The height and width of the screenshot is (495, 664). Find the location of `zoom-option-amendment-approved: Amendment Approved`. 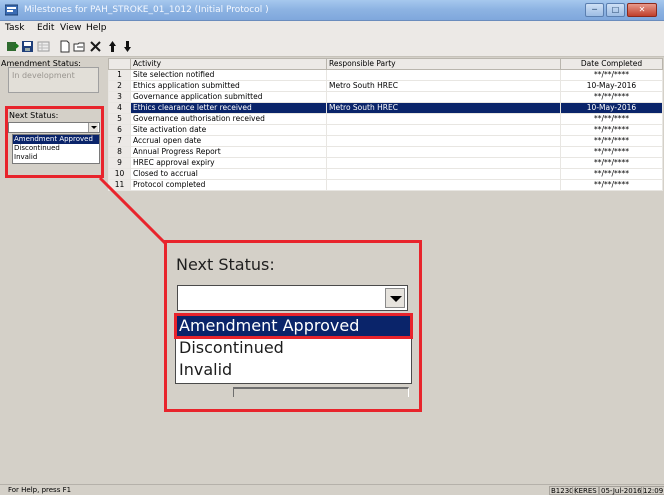

zoom-option-amendment-approved: Amendment Approved is located at coordinates (293, 326).